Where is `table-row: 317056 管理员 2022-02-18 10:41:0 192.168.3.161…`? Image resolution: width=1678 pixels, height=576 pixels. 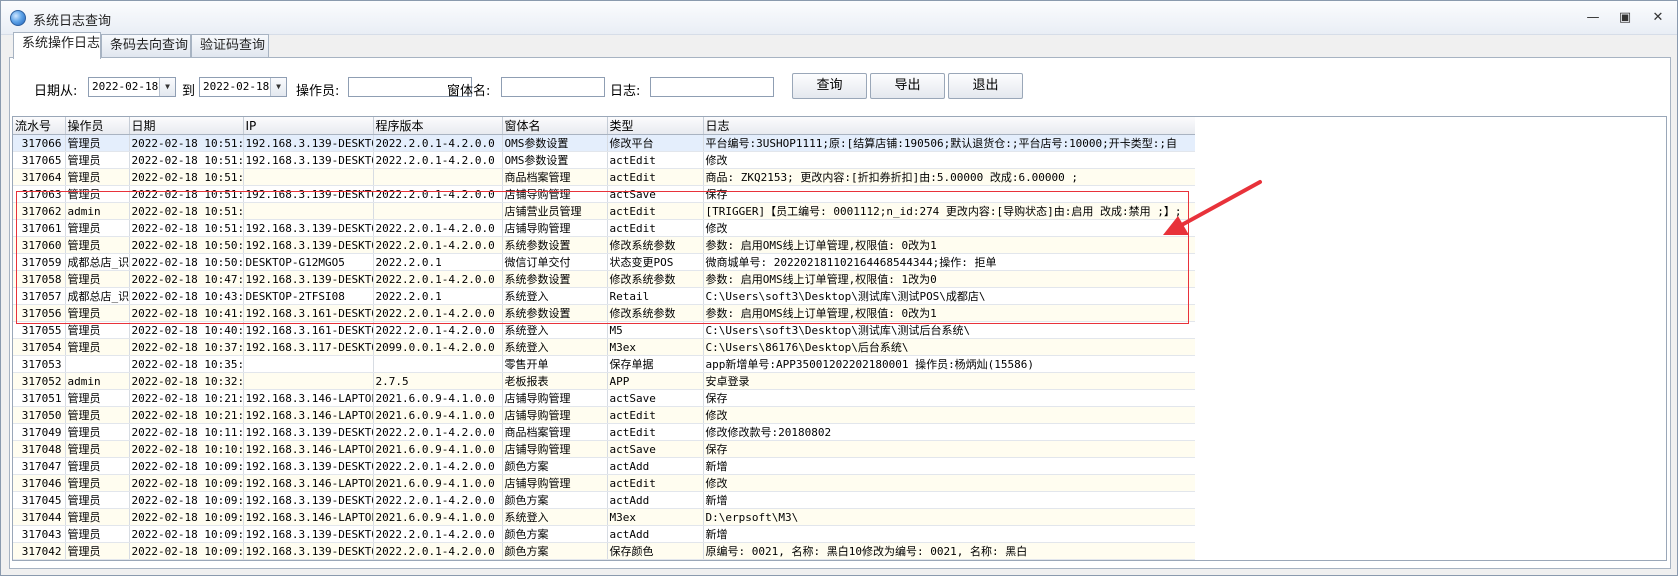
table-row: 317056 管理员 2022-02-18 10:41:0 192.168.3.161… is located at coordinates (604, 313).